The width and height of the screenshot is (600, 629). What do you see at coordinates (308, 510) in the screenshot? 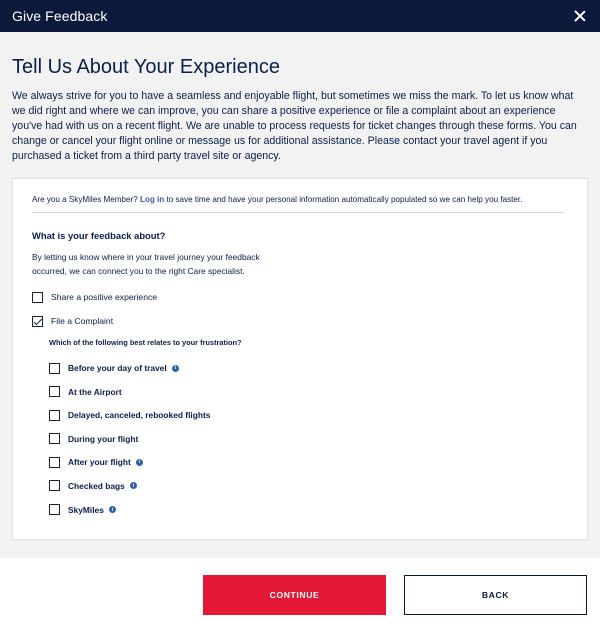
I see `option-skymiles: SkyMiles i` at bounding box center [308, 510].